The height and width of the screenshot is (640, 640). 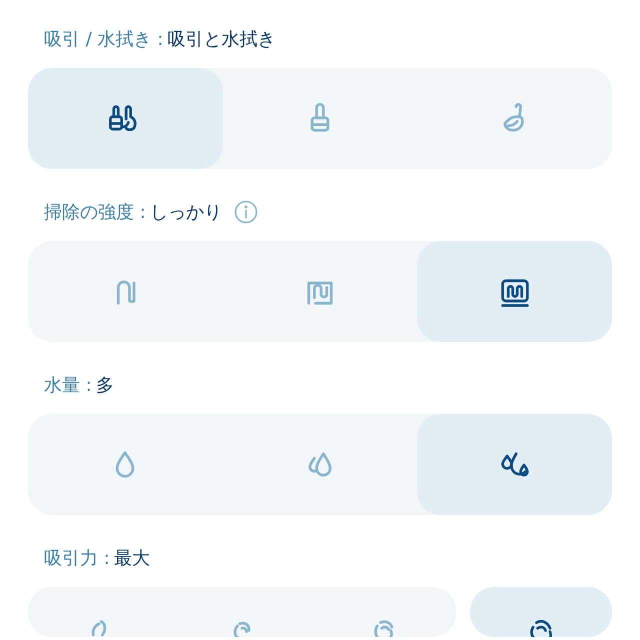 I want to click on setting-value: 多, so click(x=105, y=386).